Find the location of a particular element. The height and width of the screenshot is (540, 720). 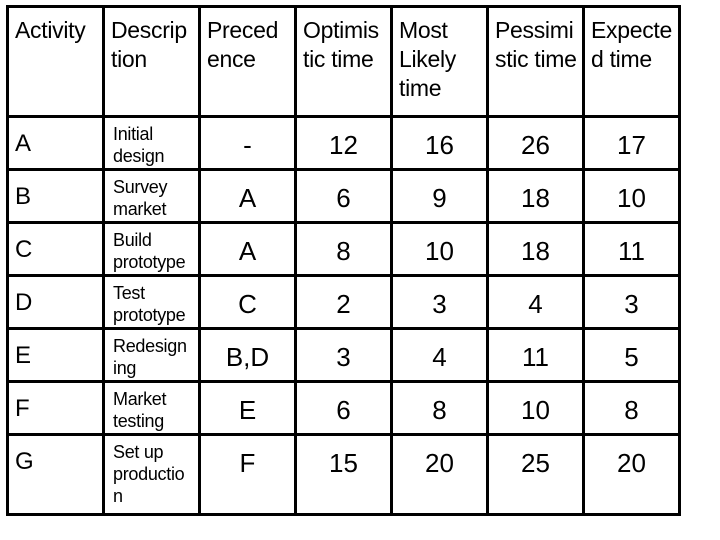

cell-expected: 8 is located at coordinates (631, 408).